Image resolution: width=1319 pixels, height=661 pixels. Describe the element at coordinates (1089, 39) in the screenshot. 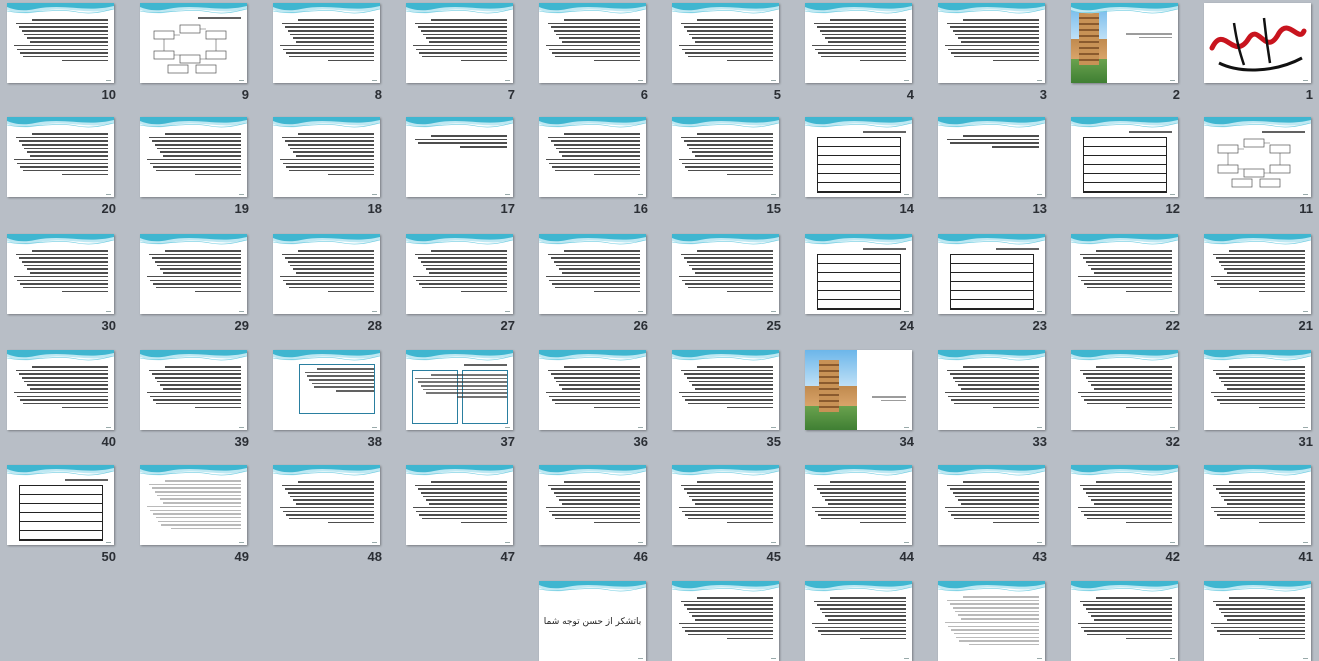

I see `tower-shape` at that location.